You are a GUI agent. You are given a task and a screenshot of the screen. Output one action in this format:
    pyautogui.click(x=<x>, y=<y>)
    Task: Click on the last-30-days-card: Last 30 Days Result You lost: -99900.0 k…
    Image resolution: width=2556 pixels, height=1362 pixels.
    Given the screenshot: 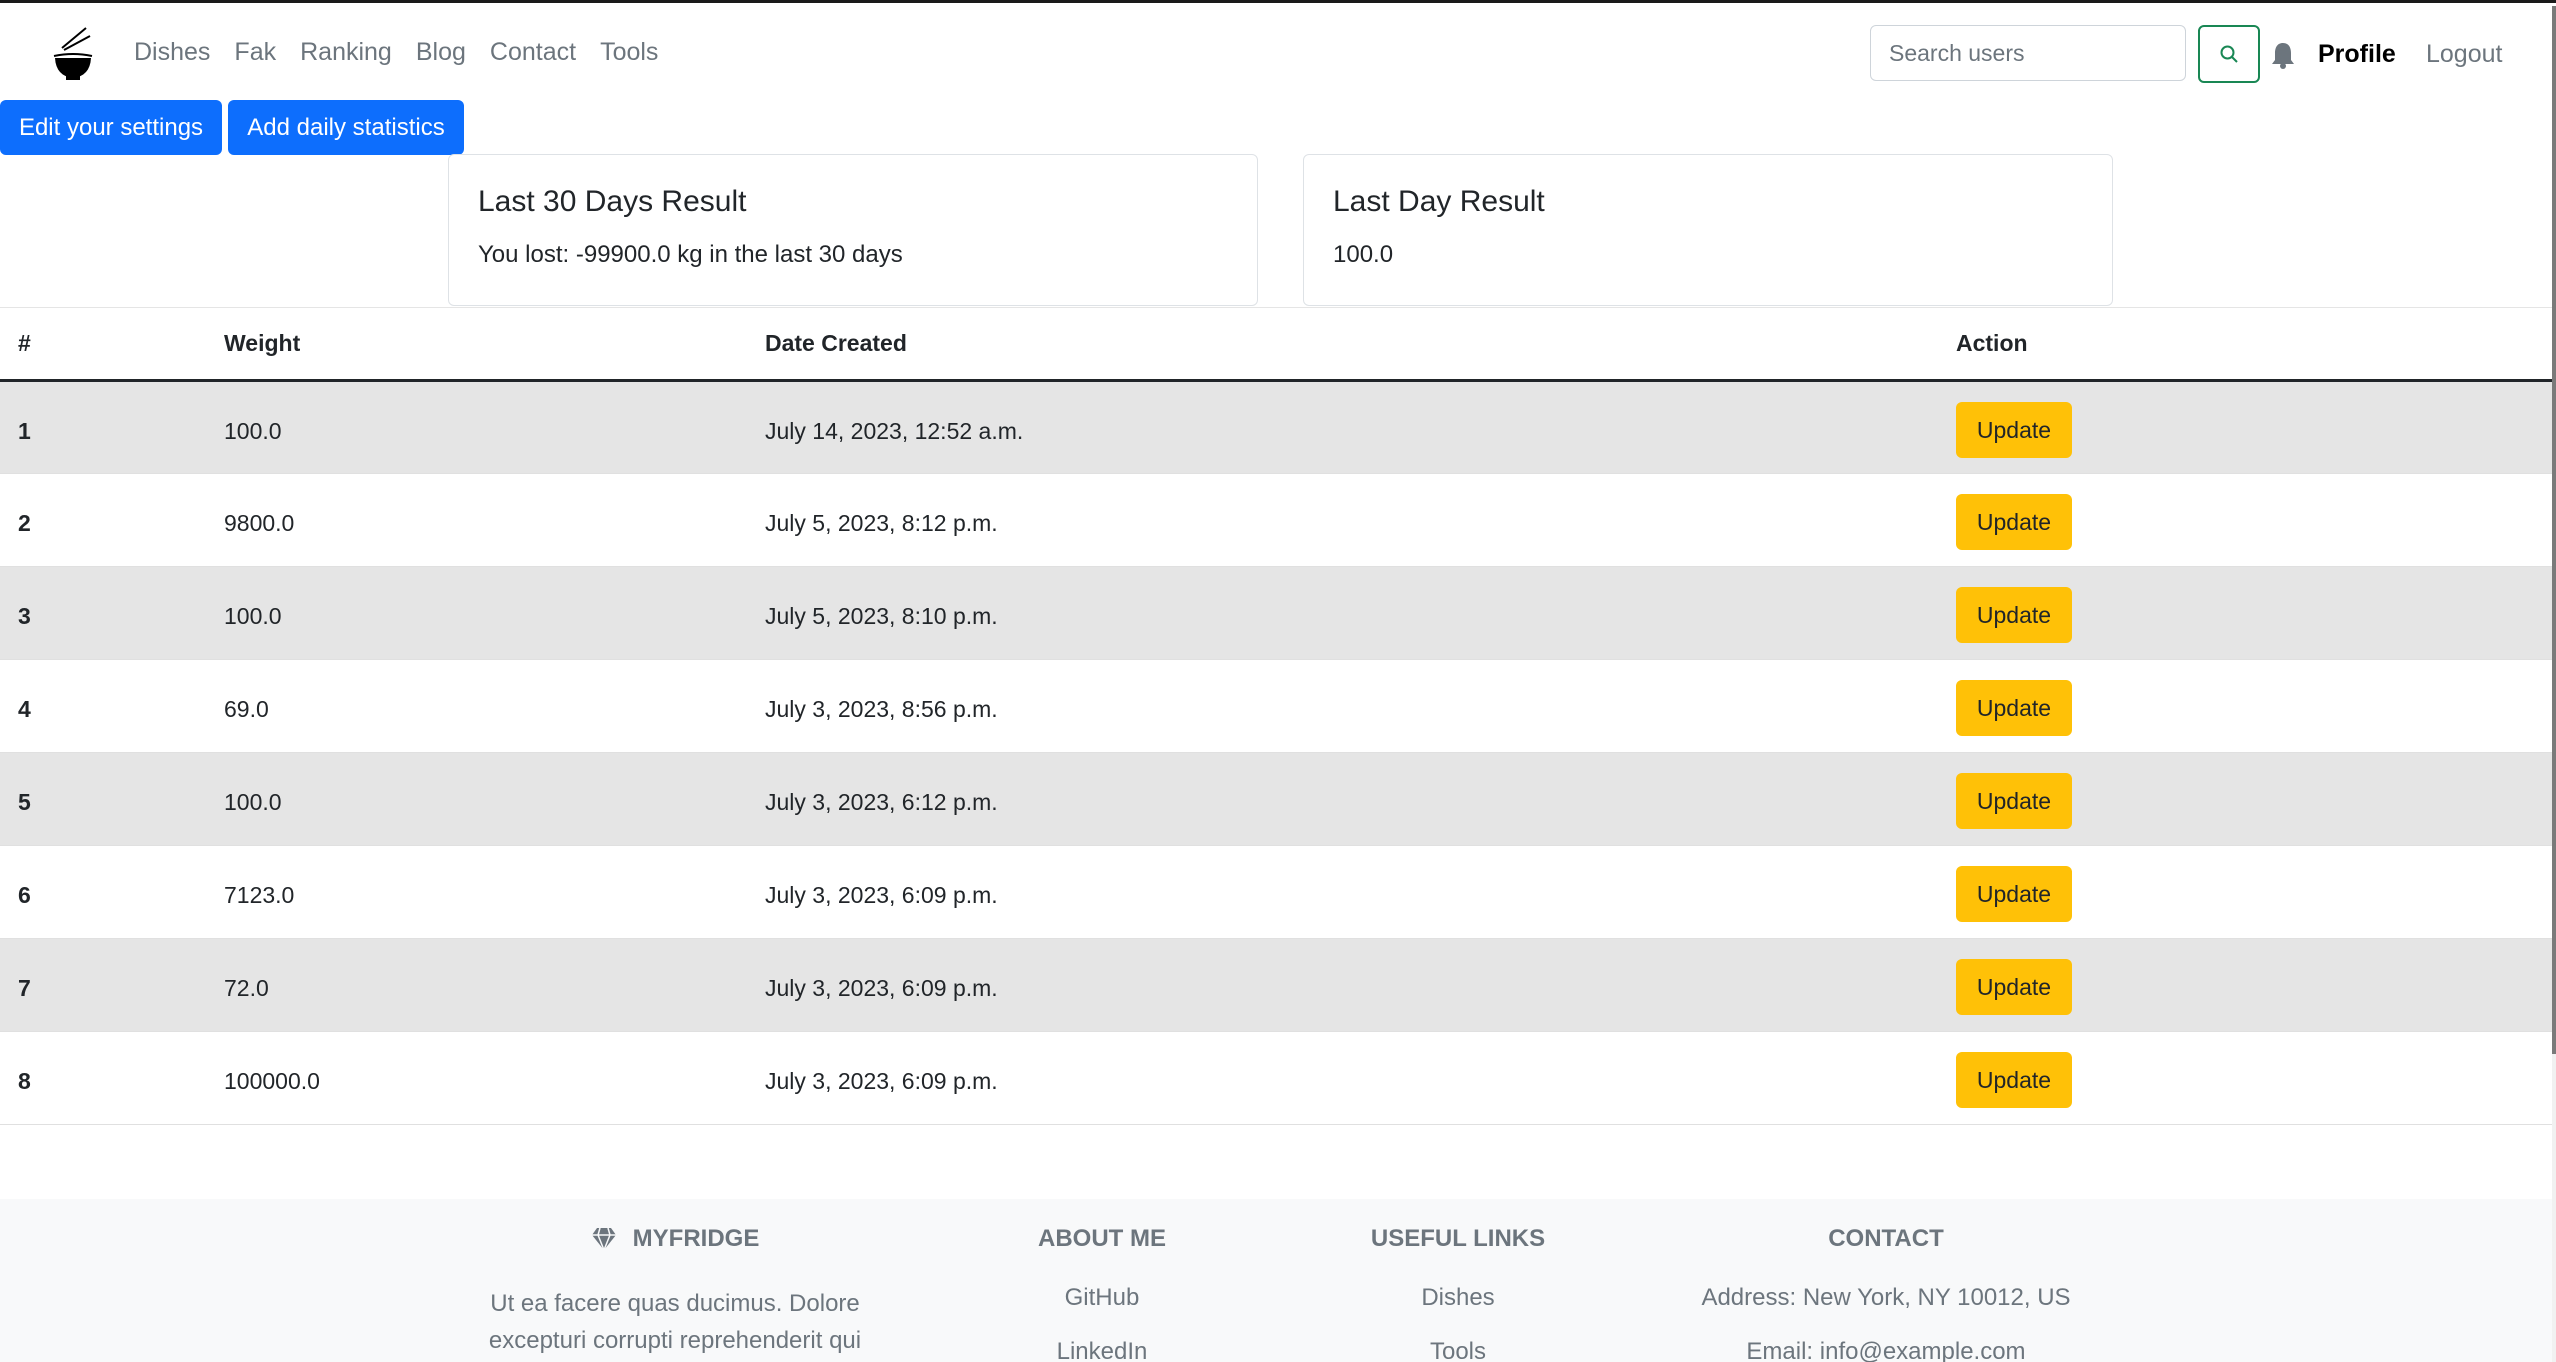 What is the action you would take?
    pyautogui.click(x=853, y=230)
    